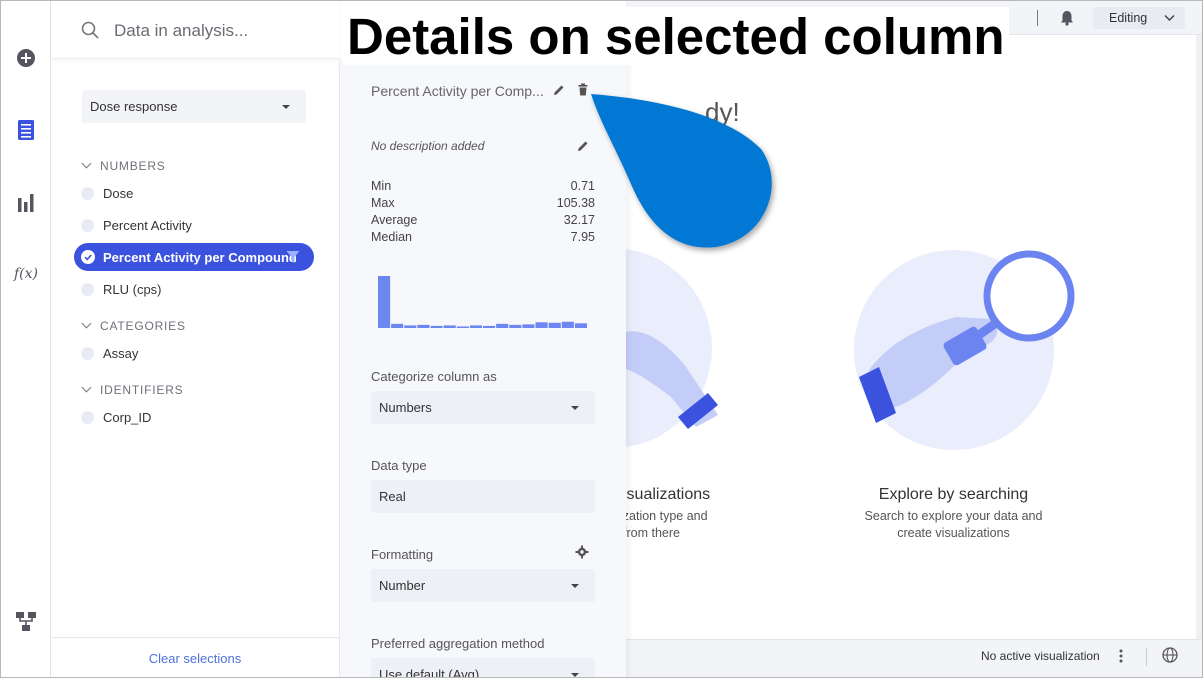 The image size is (1203, 678). Describe the element at coordinates (434, 376) in the screenshot. I see `categorize-label: Categorize column as` at that location.